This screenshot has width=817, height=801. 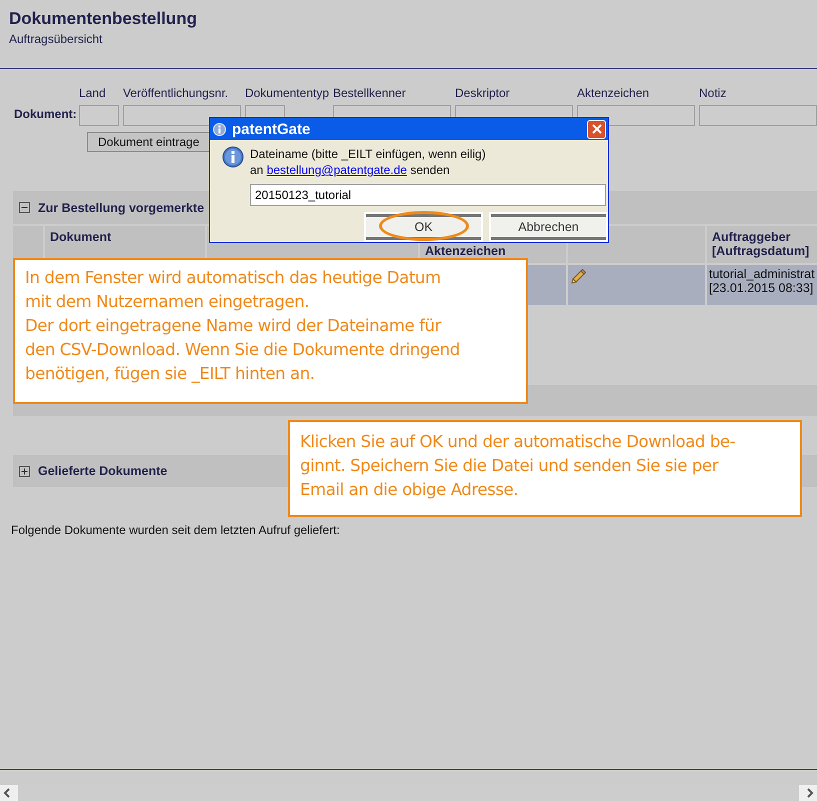 I want to click on collapse-icon, so click(x=24, y=207).